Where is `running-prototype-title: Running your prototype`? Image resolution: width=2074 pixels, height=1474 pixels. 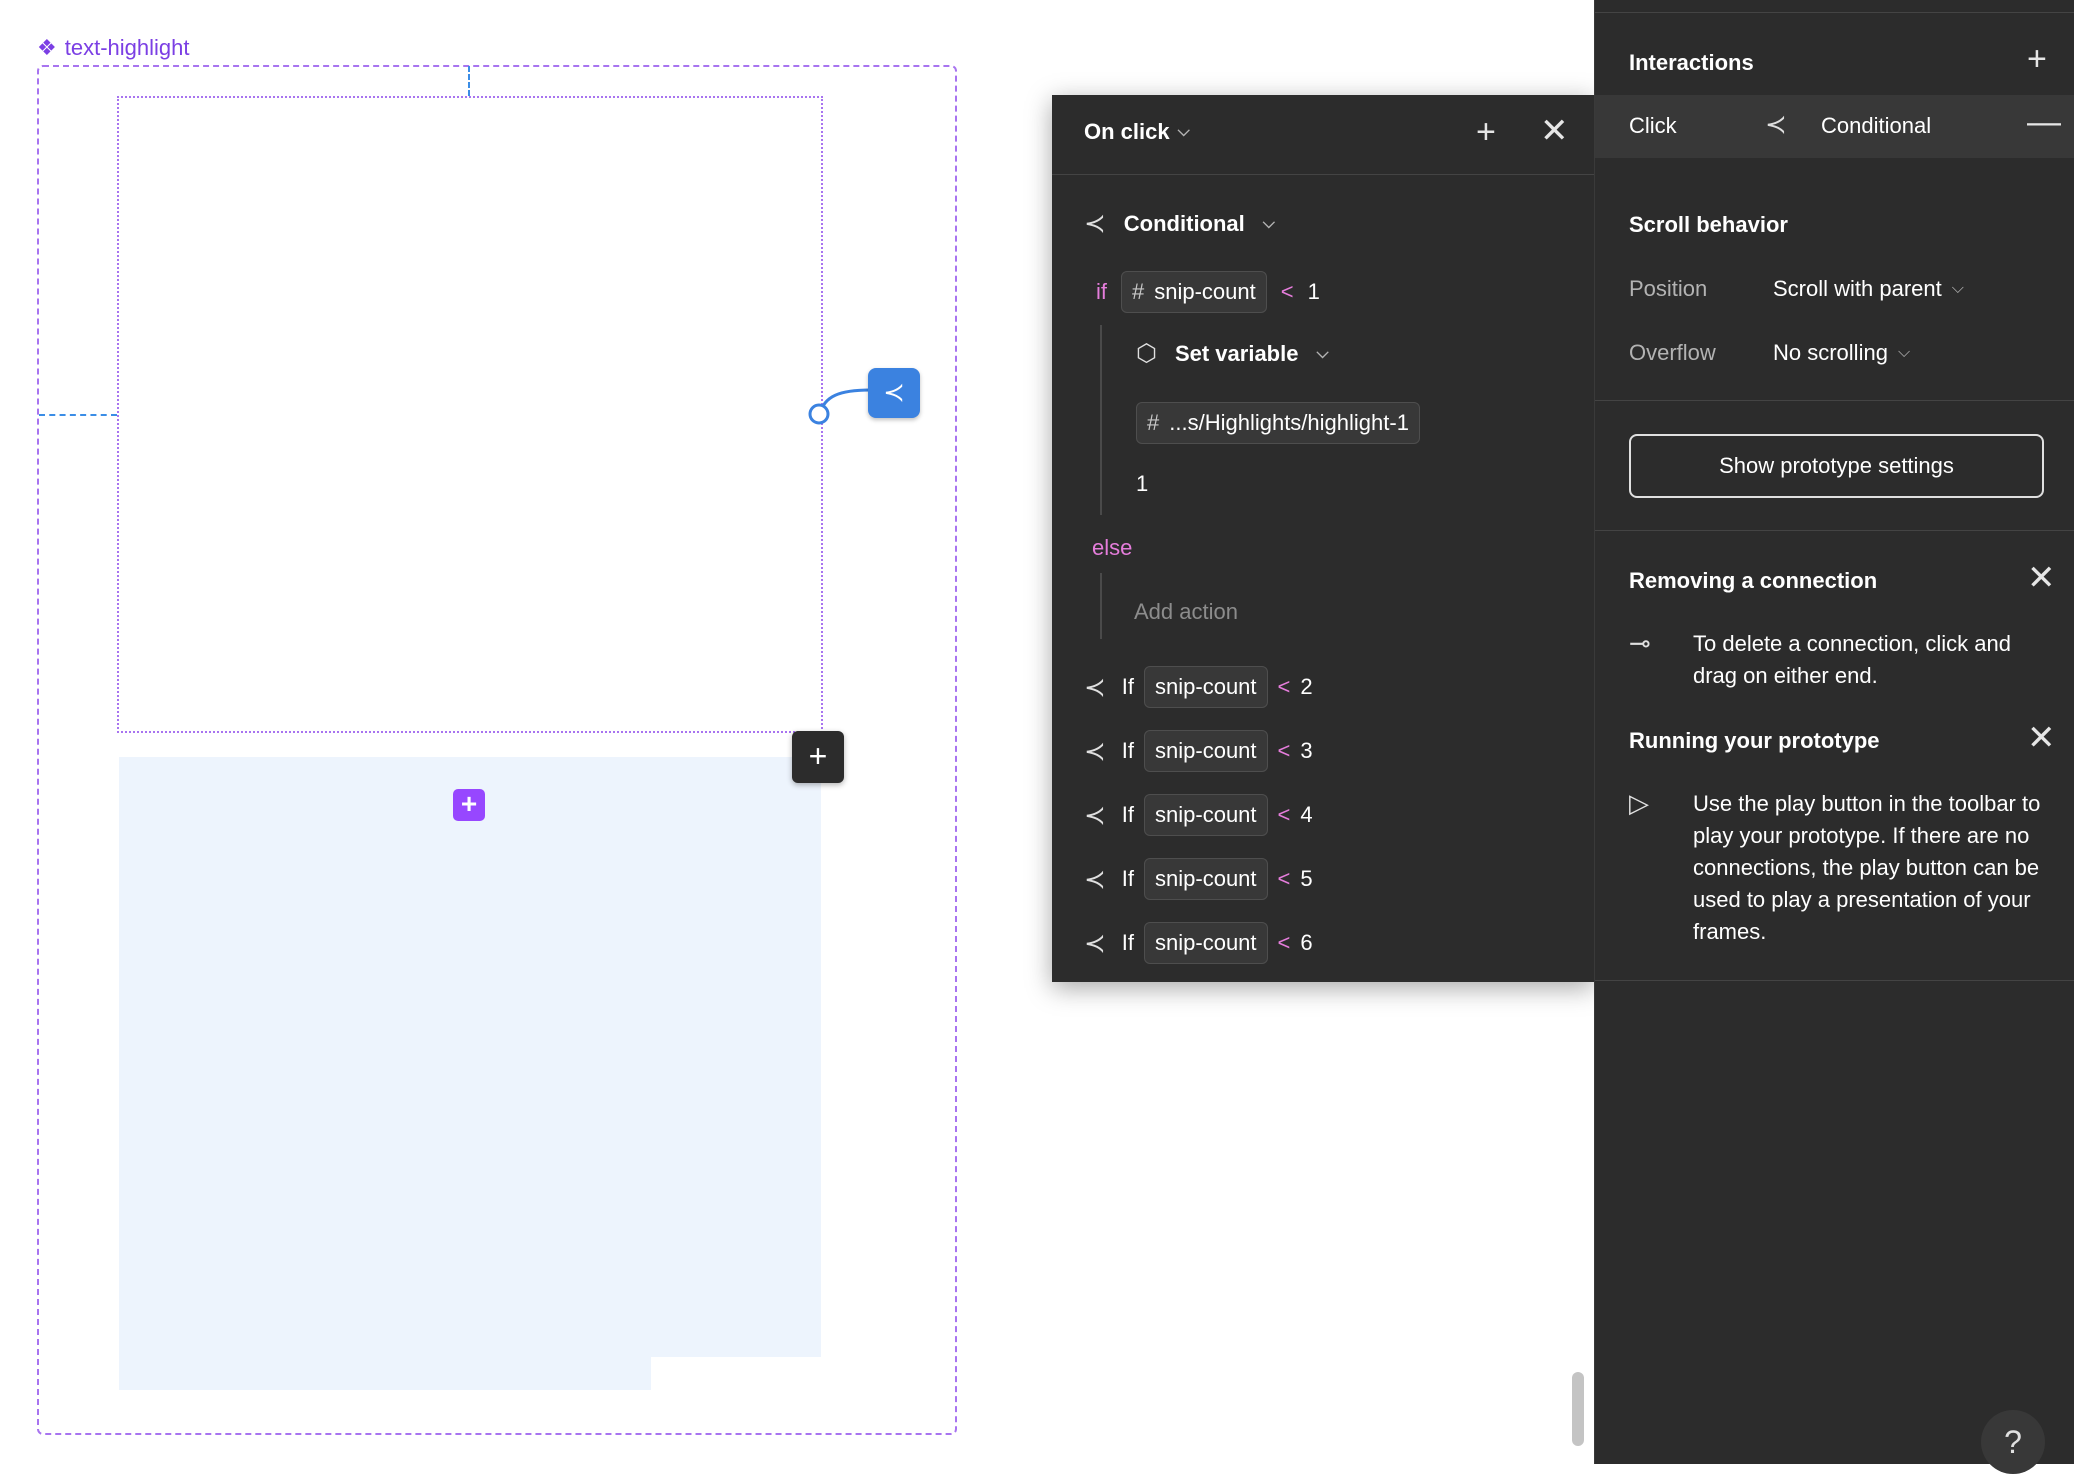 running-prototype-title: Running your prototype is located at coordinates (1754, 740).